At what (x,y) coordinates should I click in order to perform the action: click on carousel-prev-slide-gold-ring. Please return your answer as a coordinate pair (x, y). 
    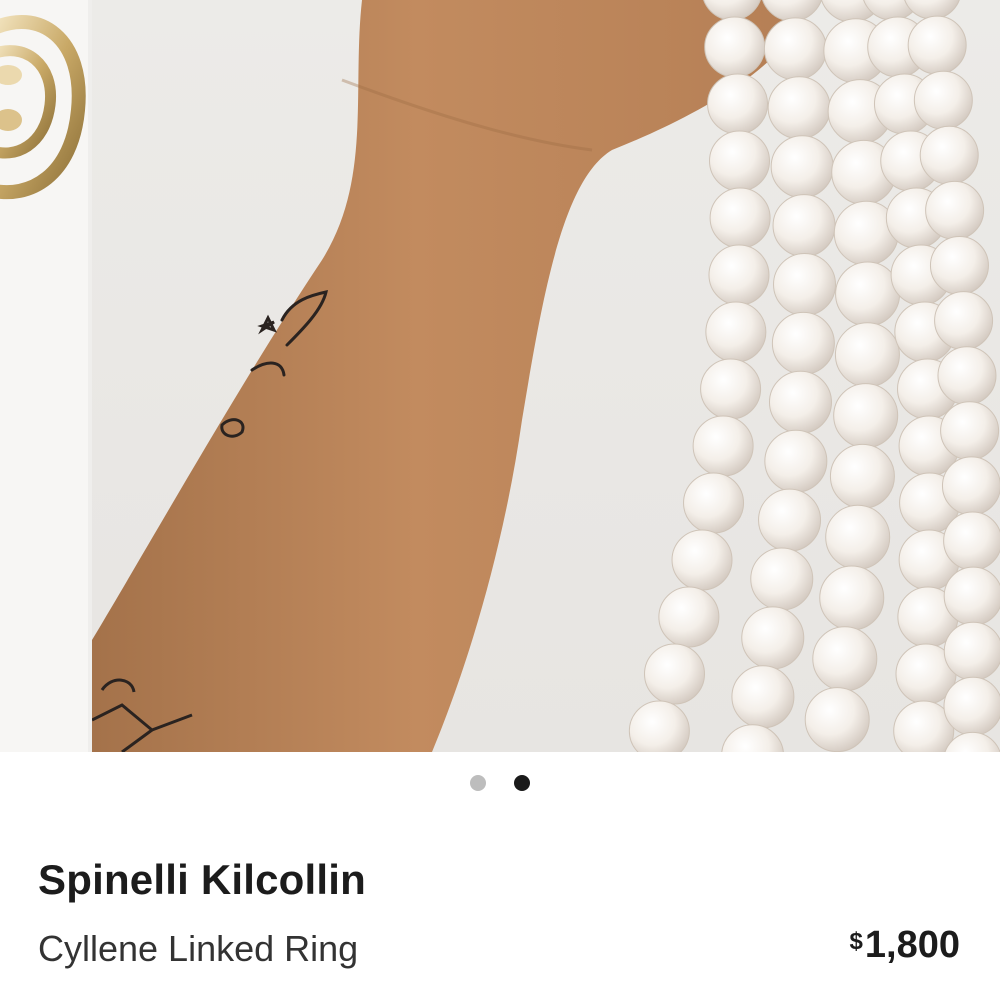
    Looking at the image, I should click on (44, 376).